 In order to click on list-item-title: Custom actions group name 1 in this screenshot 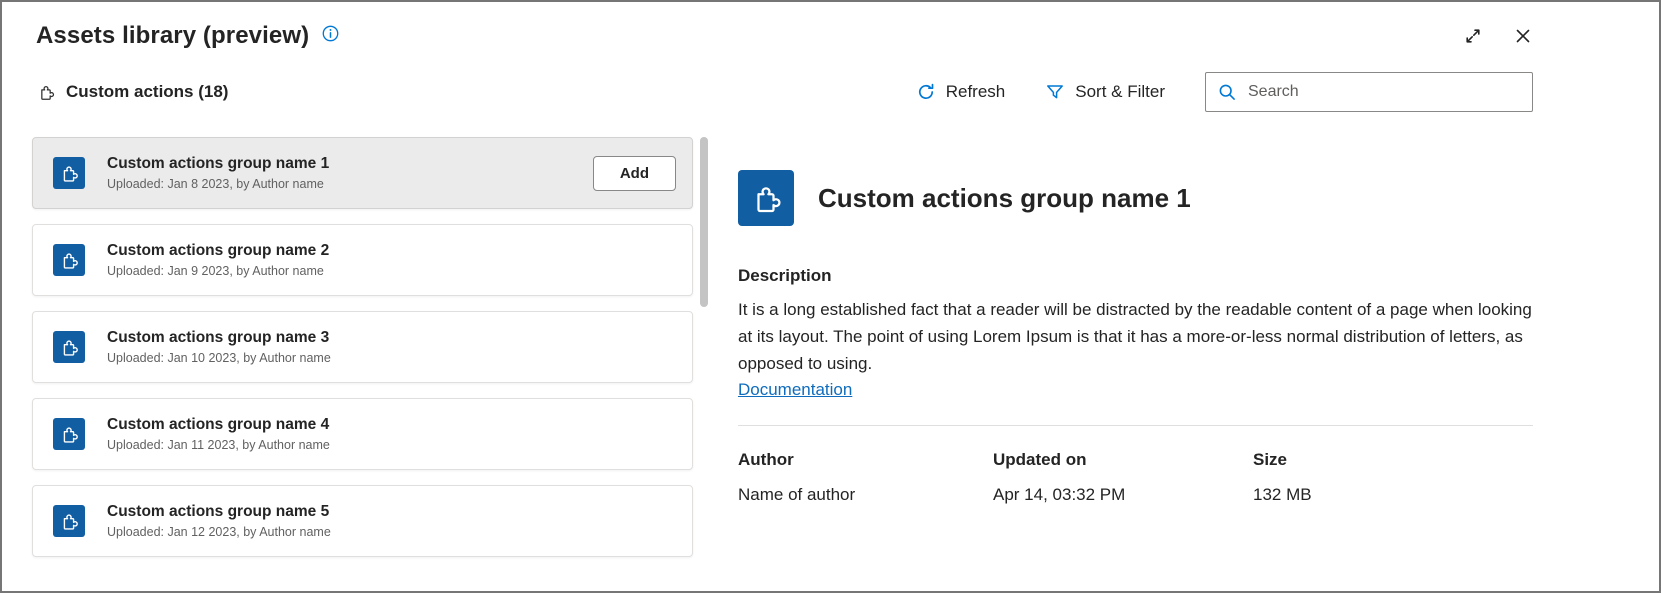, I will do `click(218, 163)`.